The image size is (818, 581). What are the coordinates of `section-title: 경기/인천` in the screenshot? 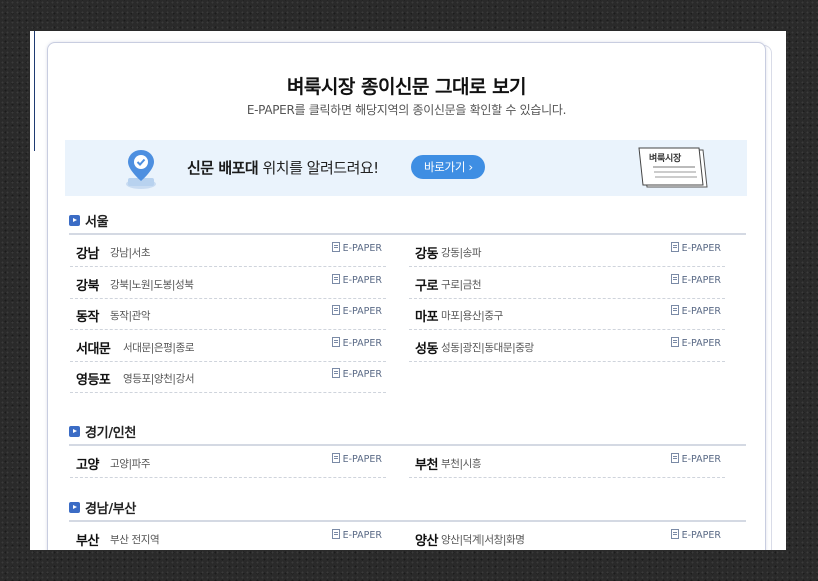 It's located at (111, 433).